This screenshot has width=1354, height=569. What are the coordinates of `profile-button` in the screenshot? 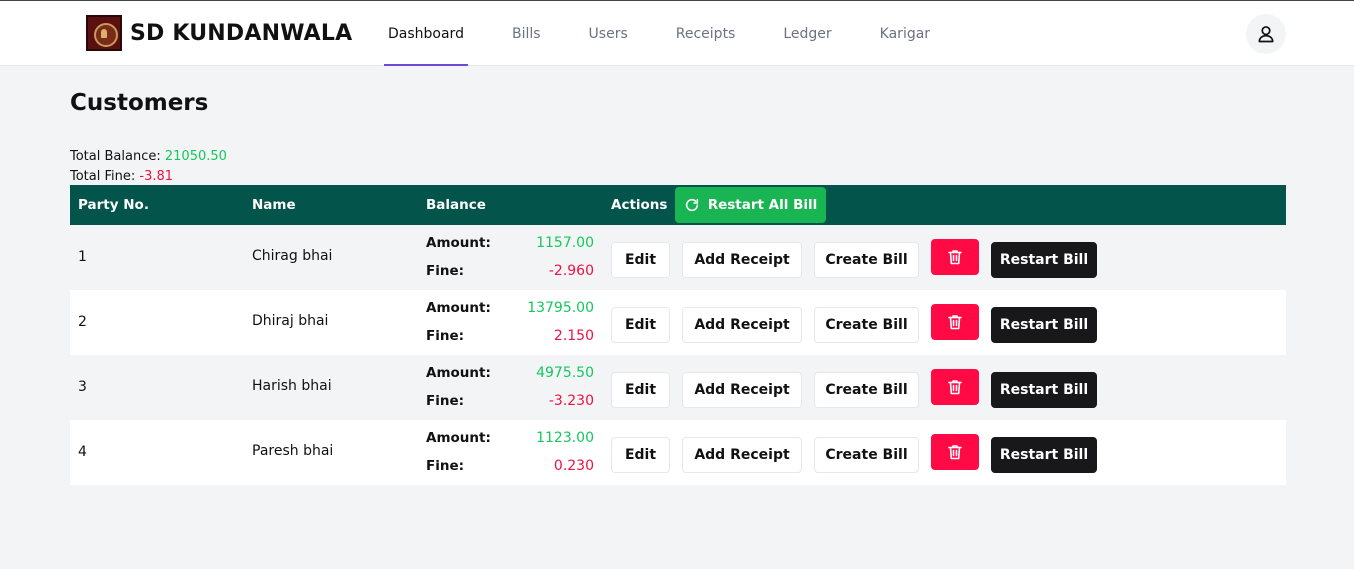 It's located at (1266, 34).